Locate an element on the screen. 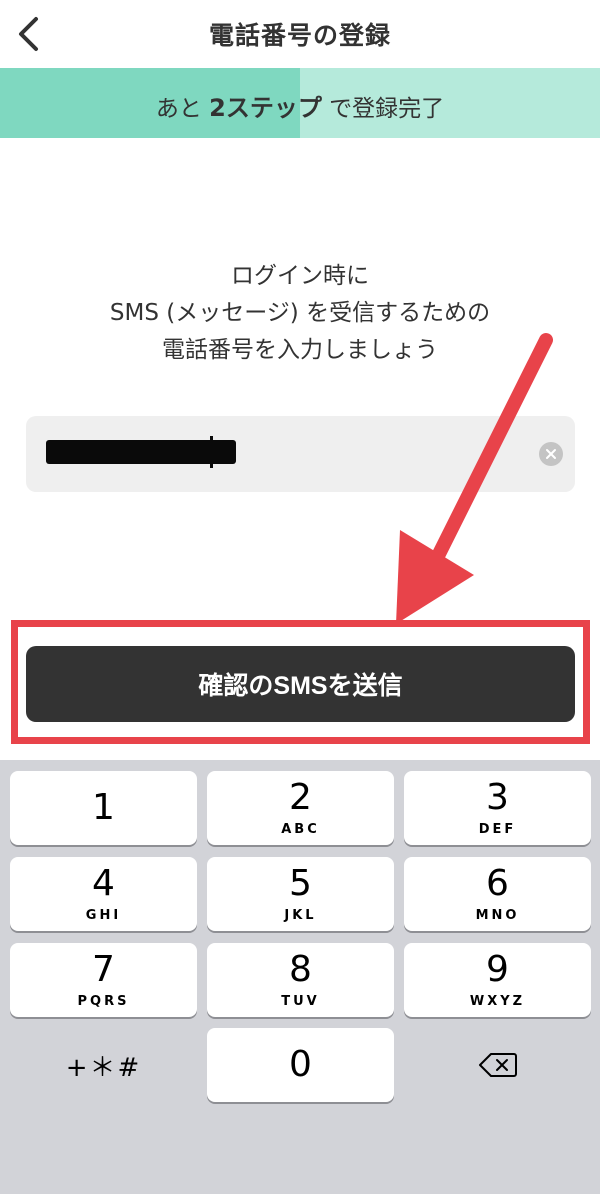 The image size is (600, 1194). key-9: 9 WXYZ is located at coordinates (497, 980).